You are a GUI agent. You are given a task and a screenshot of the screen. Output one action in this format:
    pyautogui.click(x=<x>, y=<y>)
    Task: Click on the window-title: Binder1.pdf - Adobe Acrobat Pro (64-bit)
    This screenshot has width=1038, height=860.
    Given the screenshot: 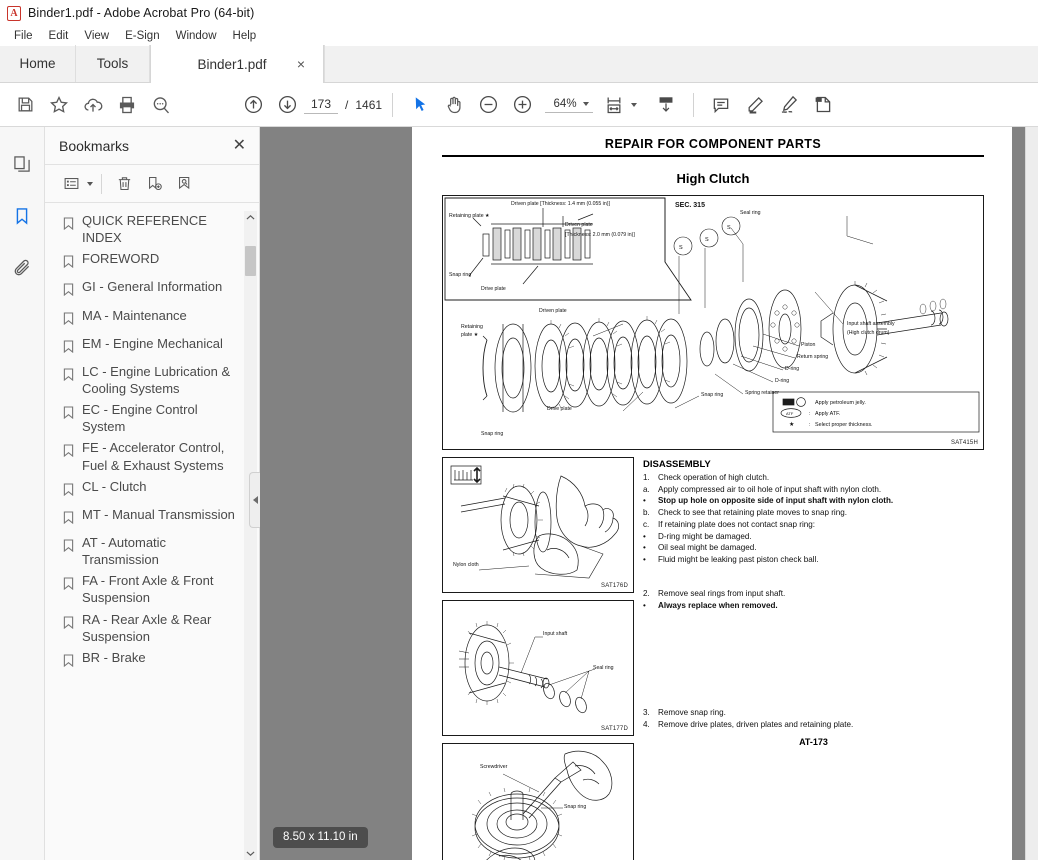 What is the action you would take?
    pyautogui.click(x=141, y=13)
    